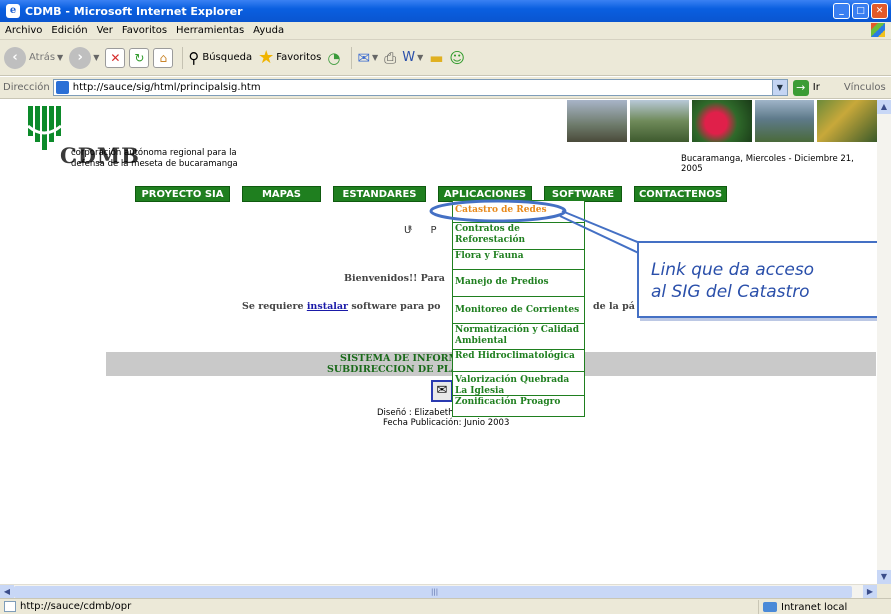 This screenshot has width=891, height=614. What do you see at coordinates (394, 278) in the screenshot?
I see `welcome-text: Bienvenidos!! Para` at bounding box center [394, 278].